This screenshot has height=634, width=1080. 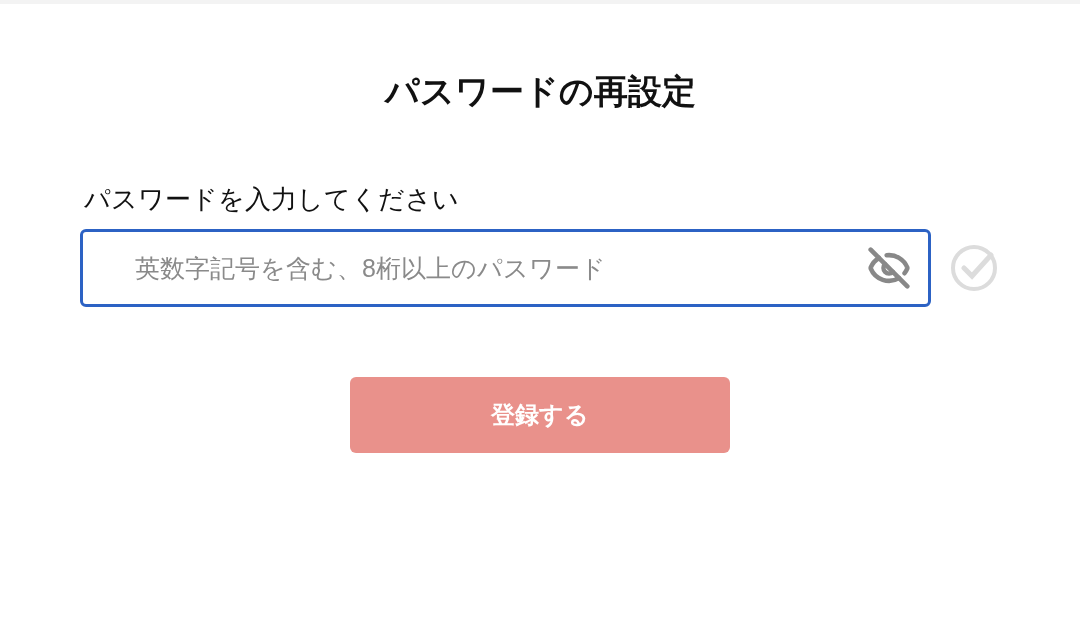 What do you see at coordinates (271, 198) in the screenshot?
I see `field-label: パスワードを入力してください` at bounding box center [271, 198].